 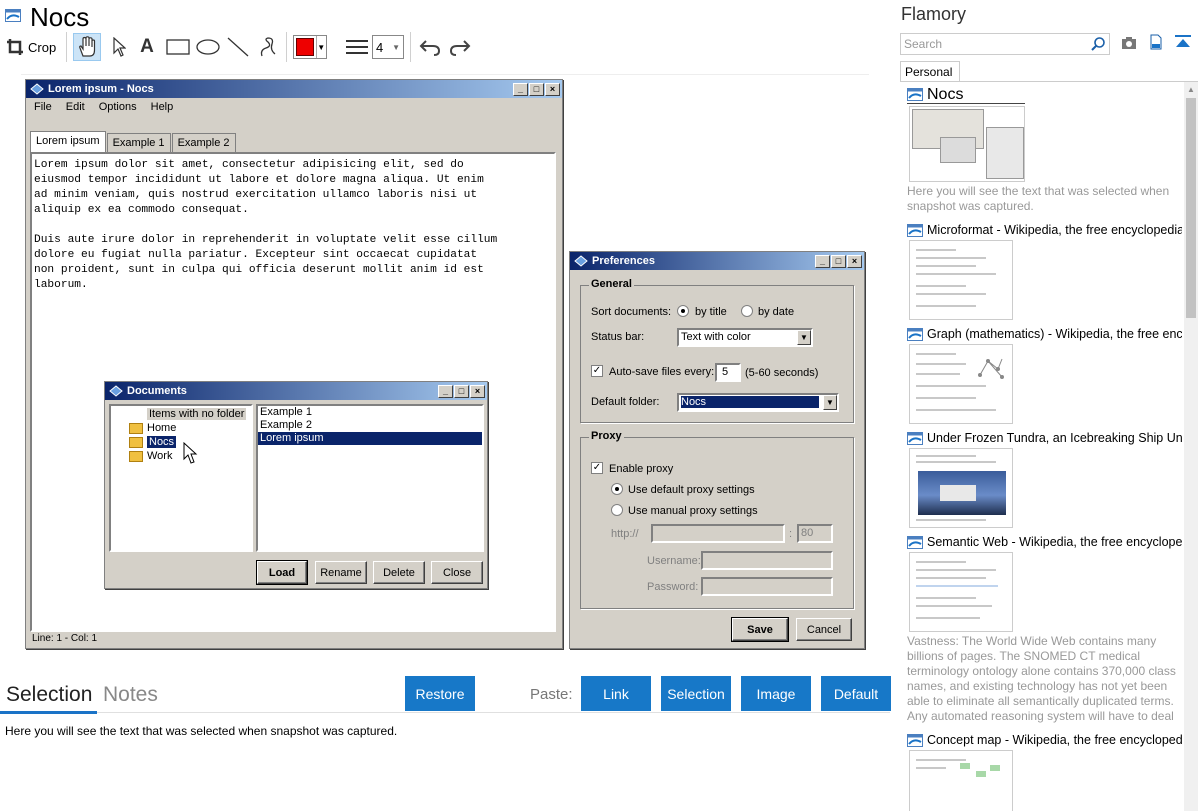 I want to click on enable-proxy-label: Enable proxy, so click(x=641, y=469).